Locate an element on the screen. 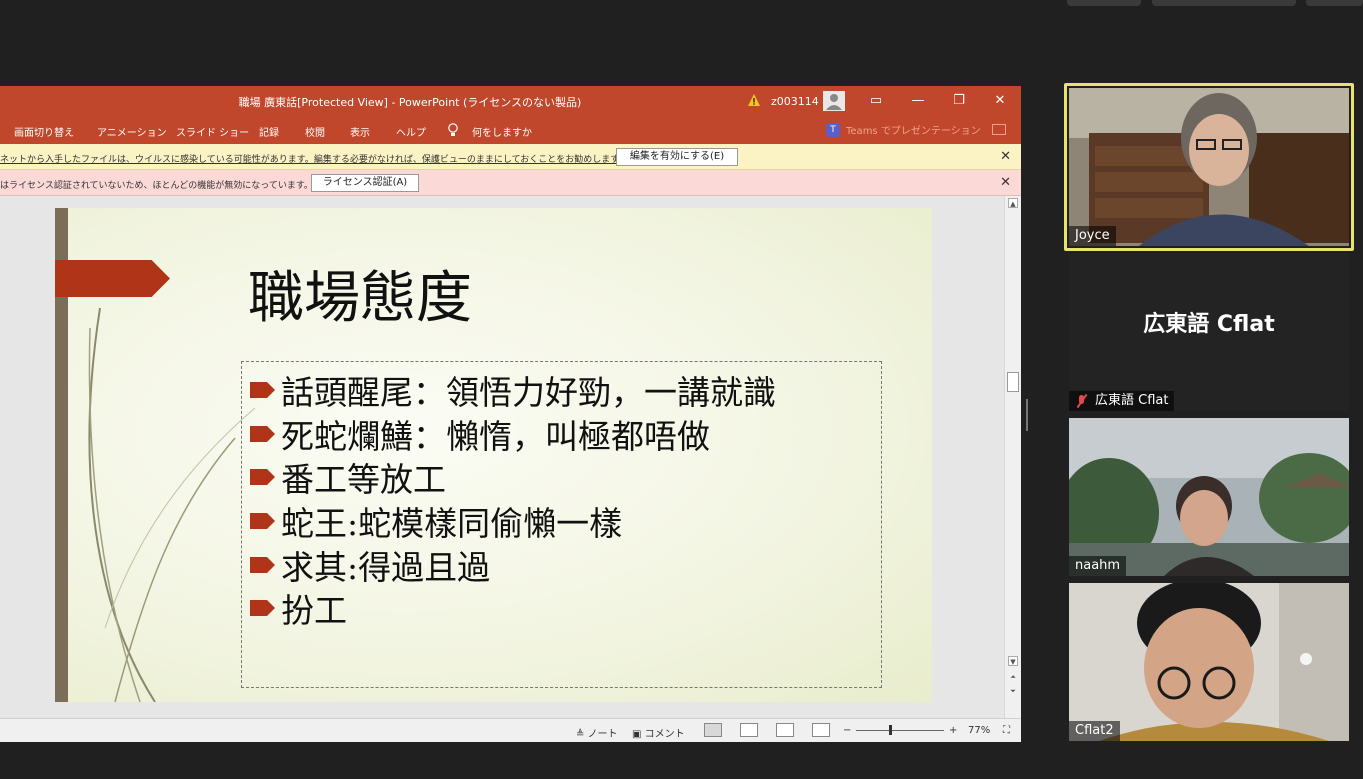 The width and height of the screenshot is (1363, 779). fit-to-window-icon: ⛶ is located at coordinates (1006, 730).